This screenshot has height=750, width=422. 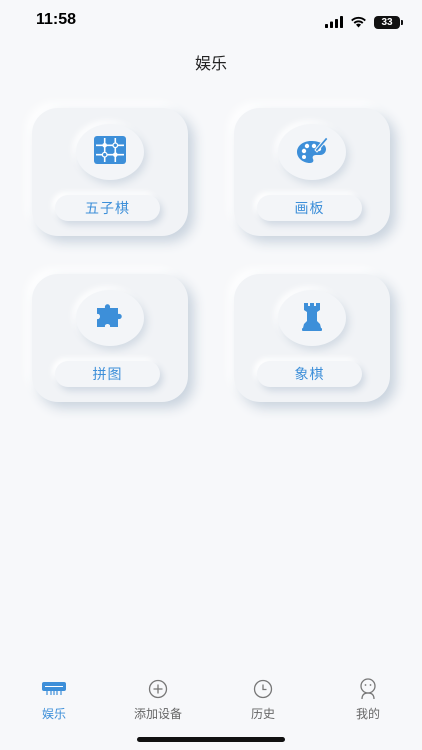 I want to click on chess-rook-icon, so click(x=312, y=318).